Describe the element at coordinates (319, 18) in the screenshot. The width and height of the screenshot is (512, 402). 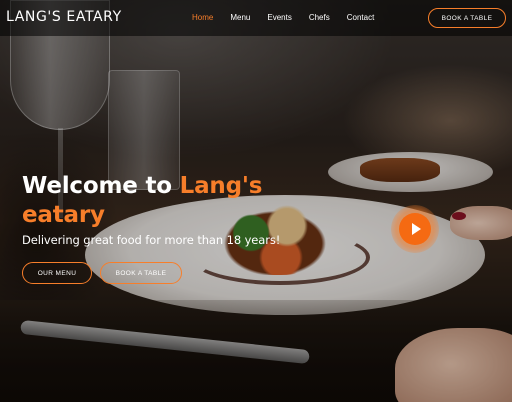
I see `nav-item-chefs: Chefs` at that location.